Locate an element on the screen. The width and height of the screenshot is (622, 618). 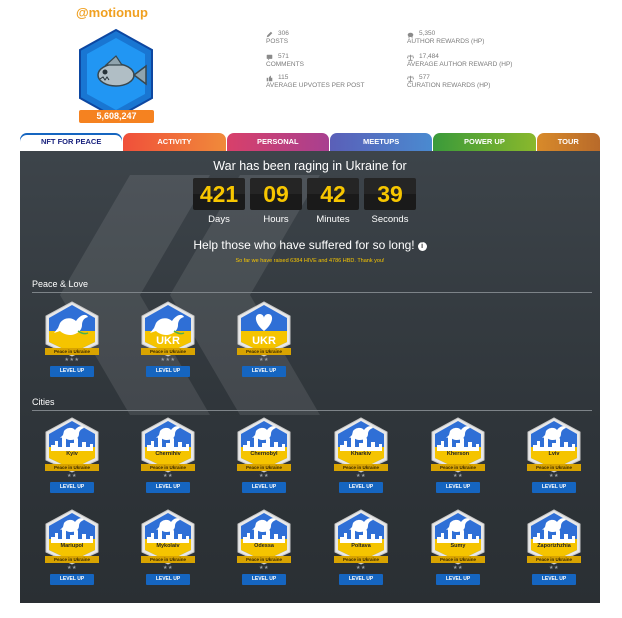
stat-comments: 571 COMMENTS is located at coordinates (285, 60).